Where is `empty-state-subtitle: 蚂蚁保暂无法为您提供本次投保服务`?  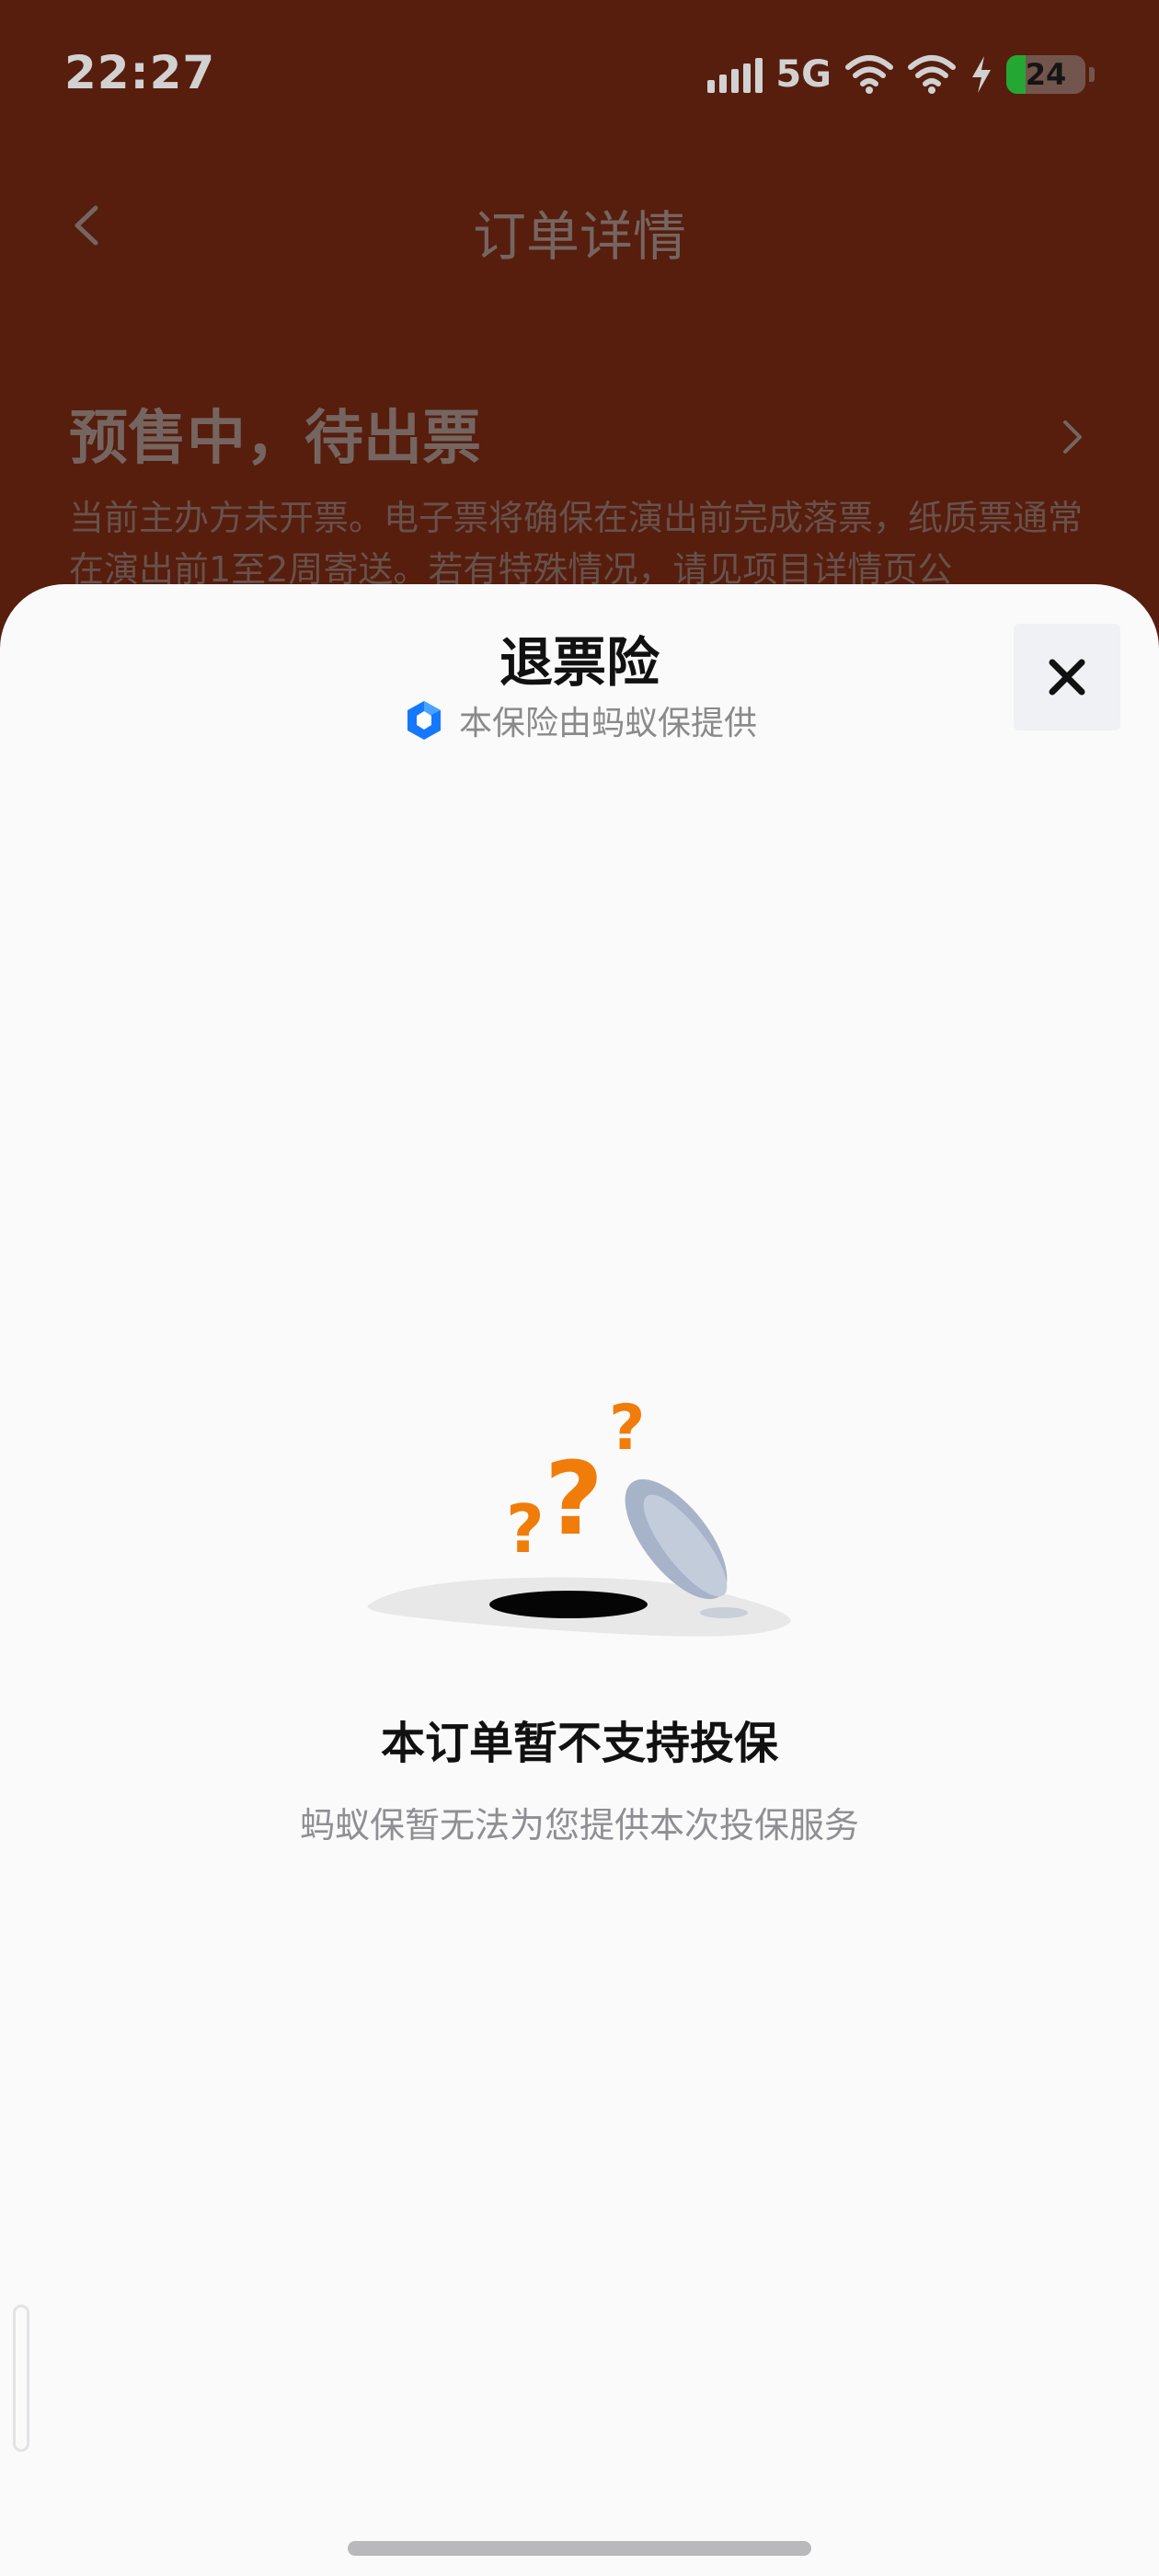 empty-state-subtitle: 蚂蚁保暂无法为您提供本次投保服务 is located at coordinates (579, 1825).